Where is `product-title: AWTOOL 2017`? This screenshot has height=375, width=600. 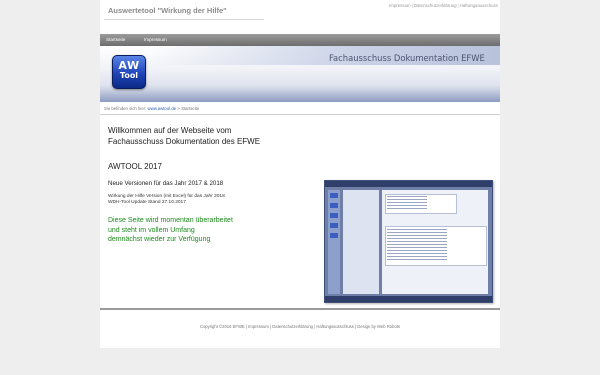 product-title: AWTOOL 2017 is located at coordinates (135, 166).